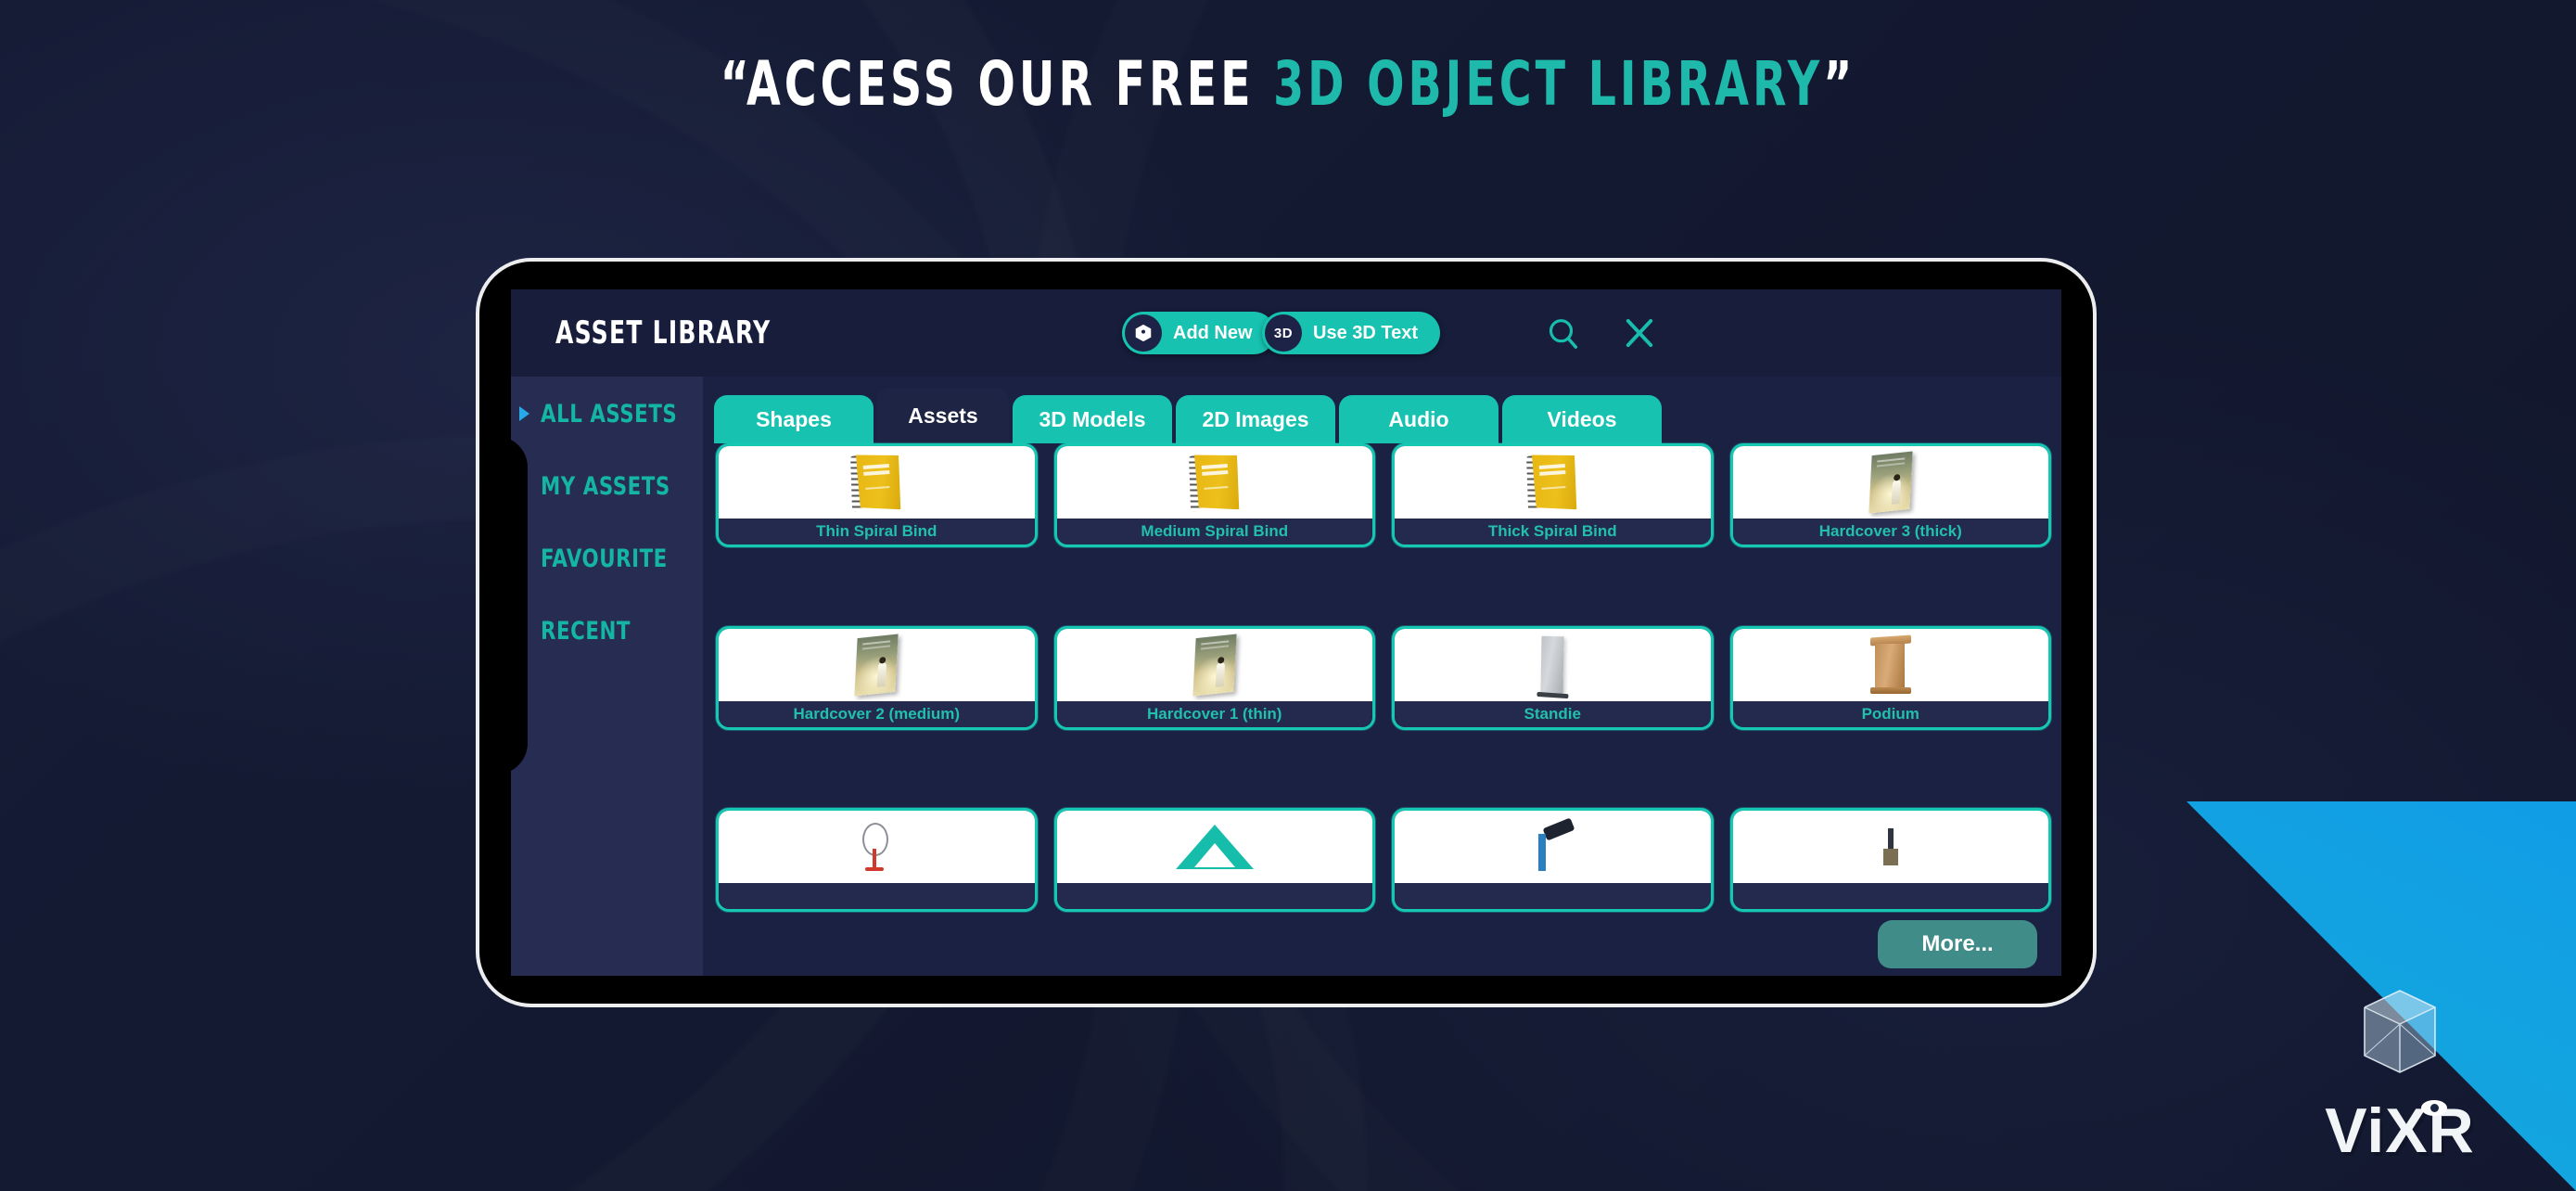 Image resolution: width=2576 pixels, height=1191 pixels. Describe the element at coordinates (794, 419) in the screenshot. I see `tab-shapes: Shapes` at that location.